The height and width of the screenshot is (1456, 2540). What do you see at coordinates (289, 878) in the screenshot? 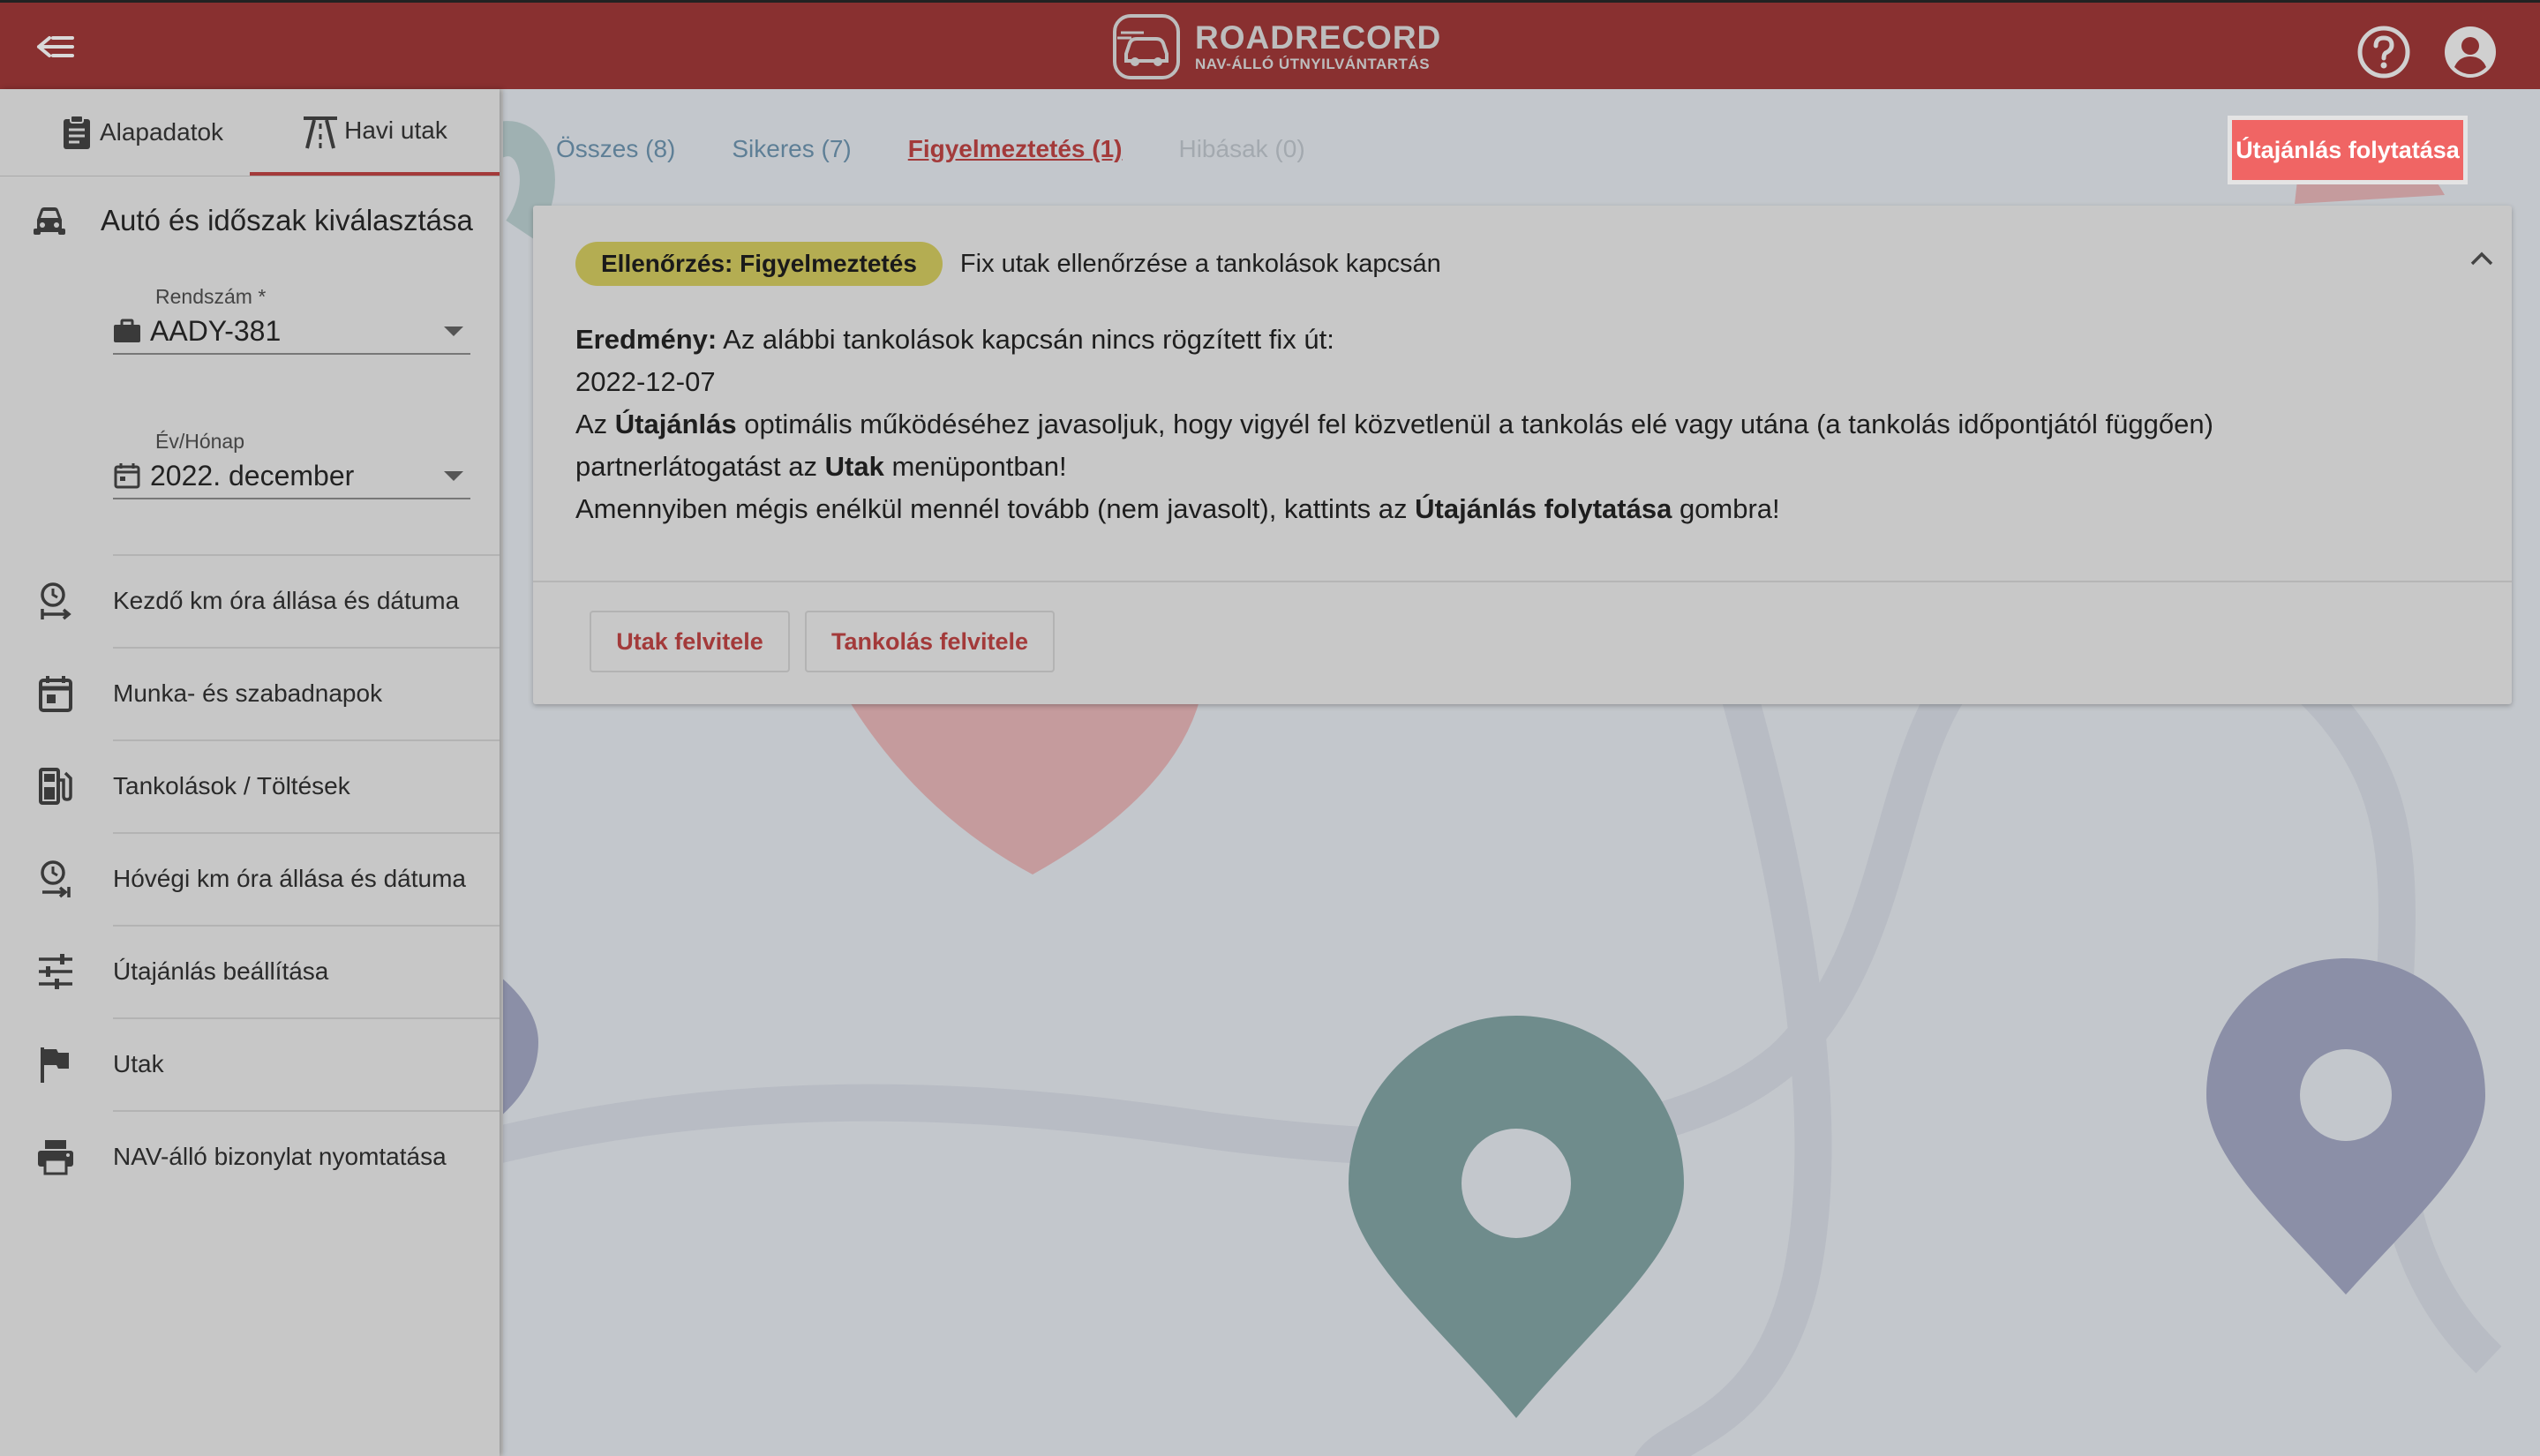
I see `menu-item-label: Hóvégi km óra állása és dátuma` at bounding box center [289, 878].